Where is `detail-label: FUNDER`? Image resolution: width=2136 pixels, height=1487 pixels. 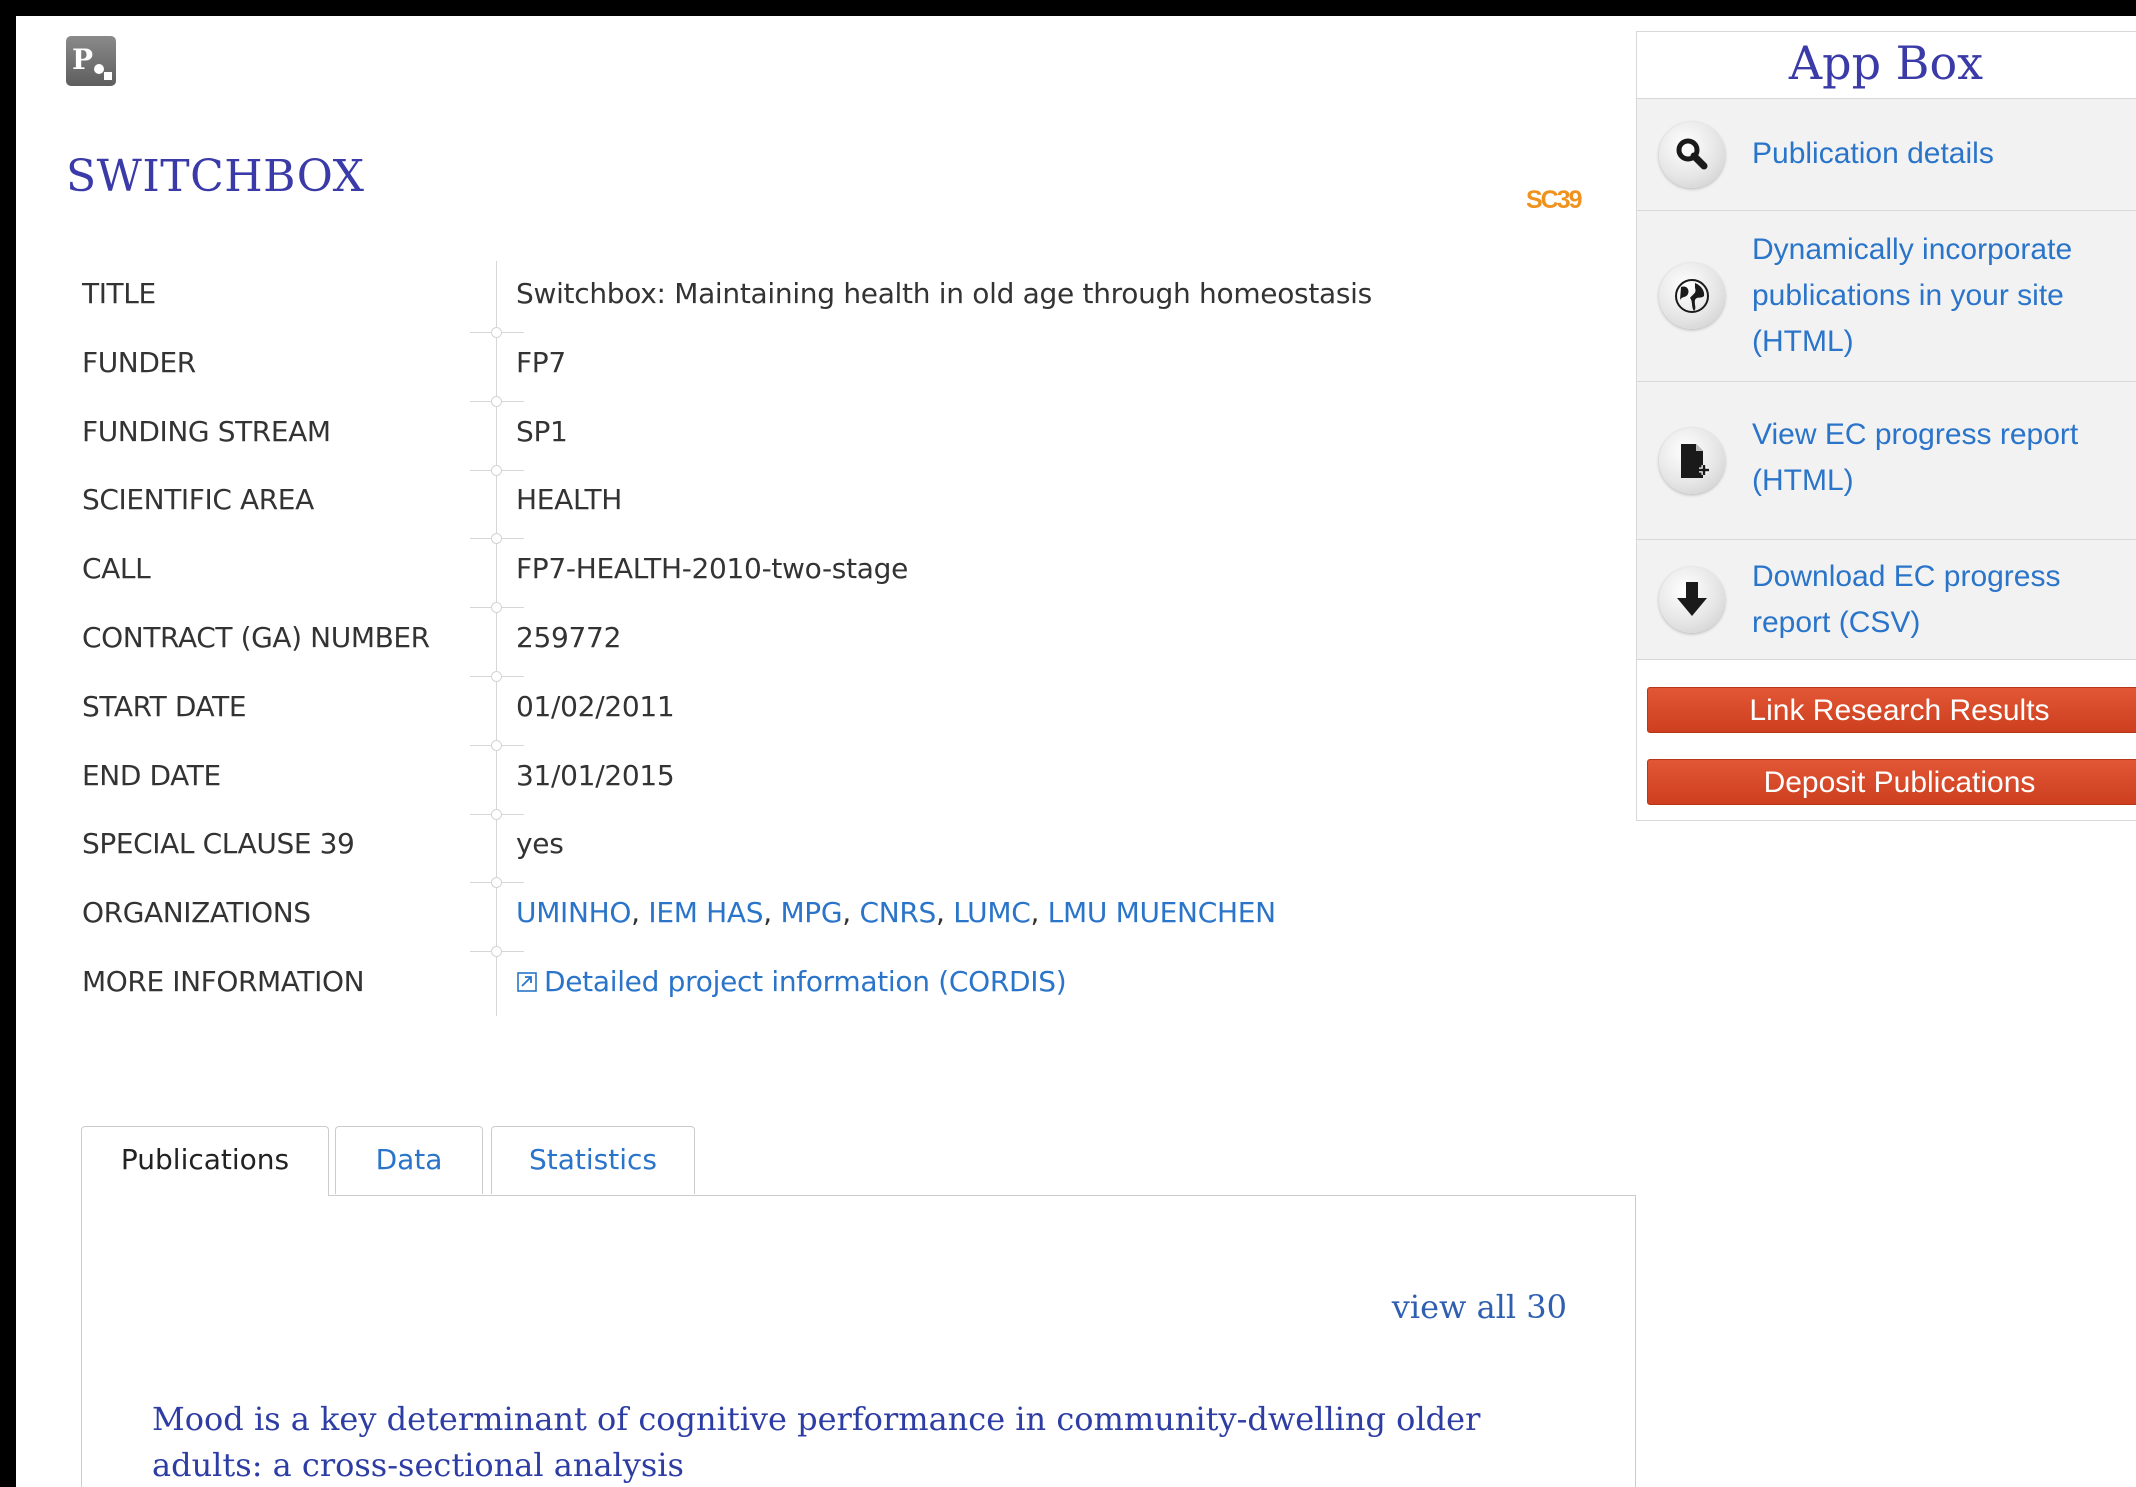 detail-label: FUNDER is located at coordinates (139, 362).